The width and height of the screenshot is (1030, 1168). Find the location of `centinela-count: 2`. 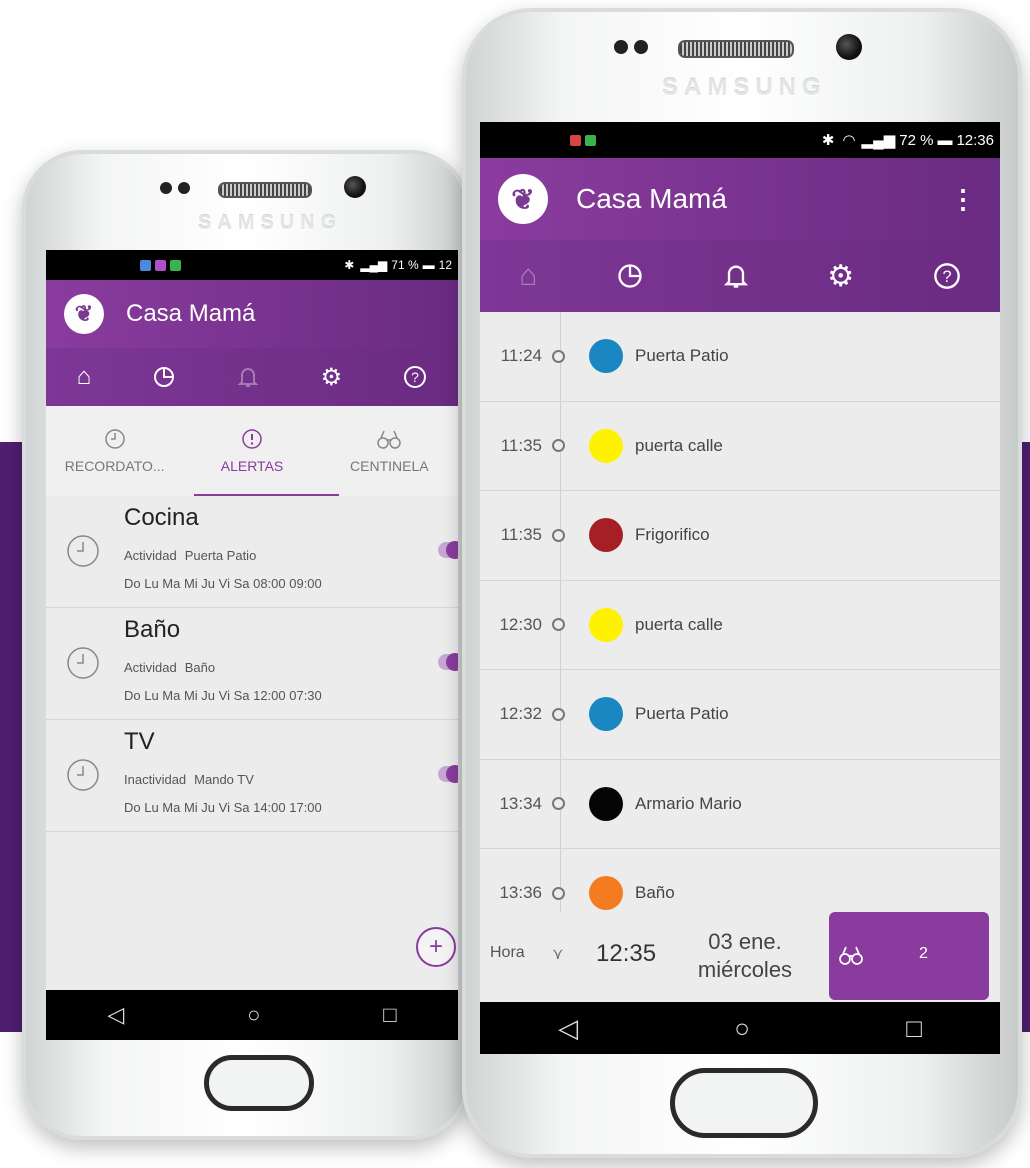

centinela-count: 2 is located at coordinates (923, 953).